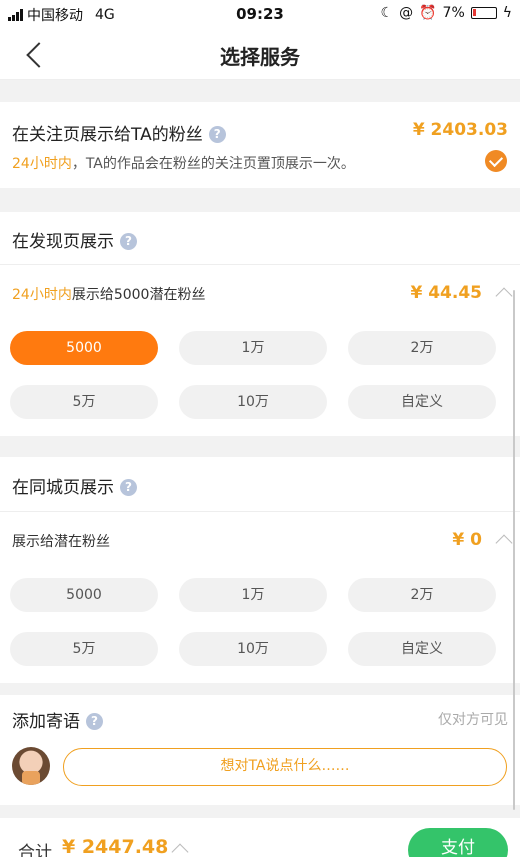 The height and width of the screenshot is (857, 520). Describe the element at coordinates (46, 722) in the screenshot. I see `message-section-title: 添加寄语` at that location.